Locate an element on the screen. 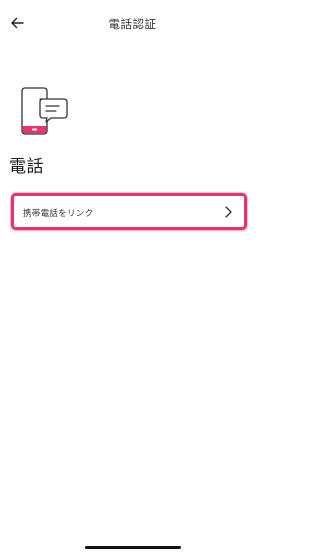 The width and height of the screenshot is (320, 557). section-title: 電話 is located at coordinates (26, 167).